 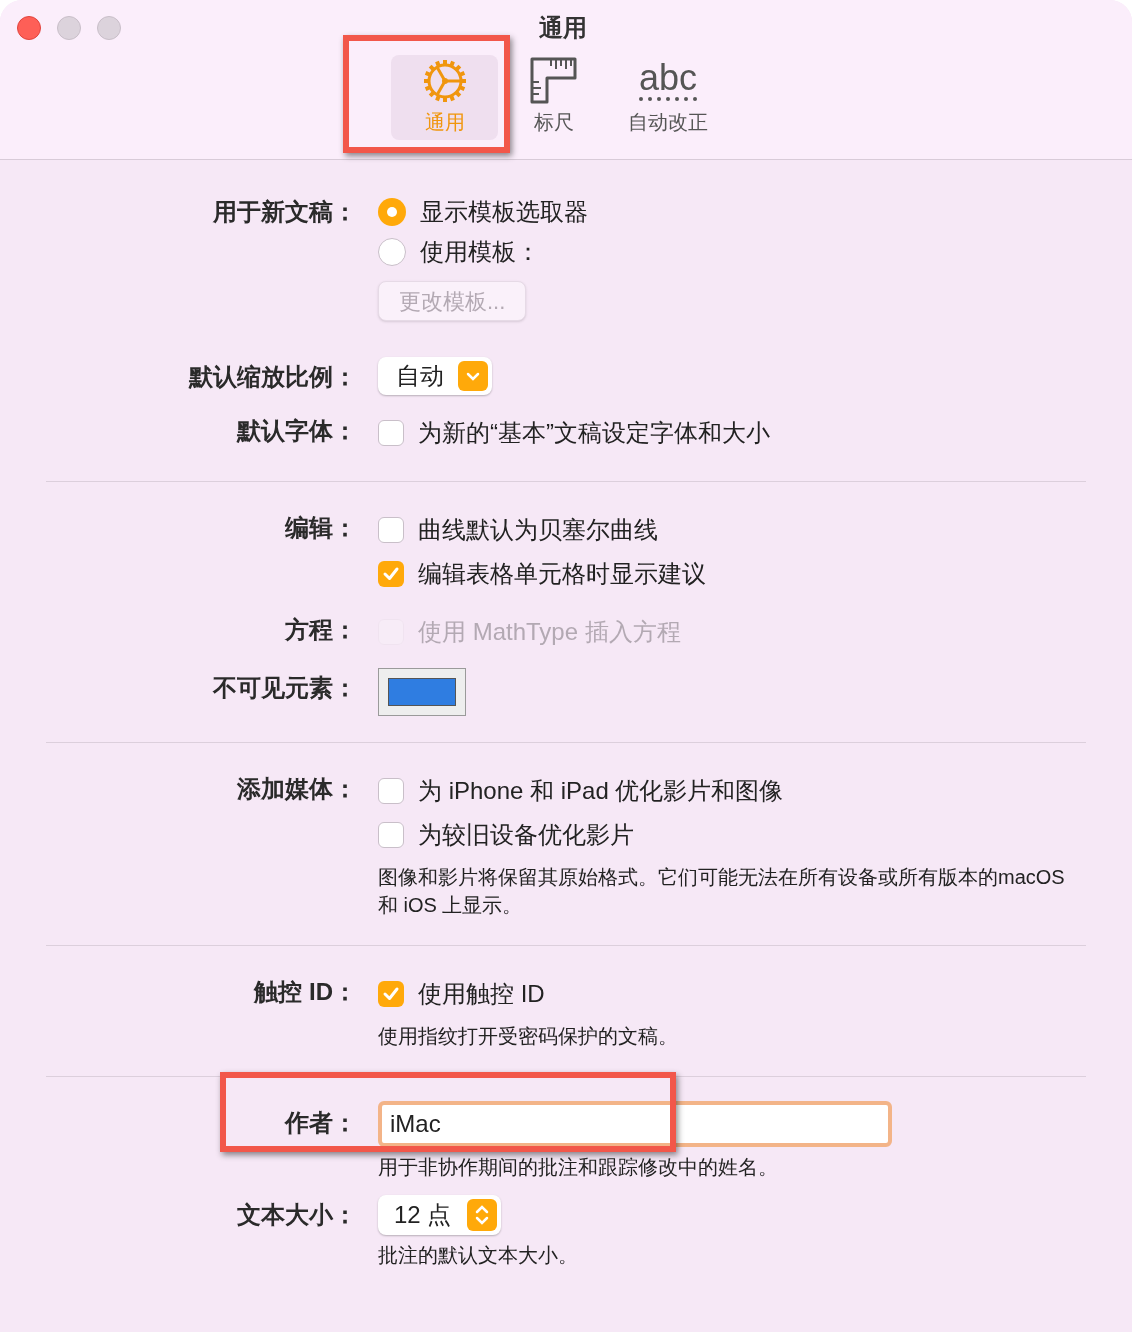 I want to click on color-well, so click(x=422, y=692).